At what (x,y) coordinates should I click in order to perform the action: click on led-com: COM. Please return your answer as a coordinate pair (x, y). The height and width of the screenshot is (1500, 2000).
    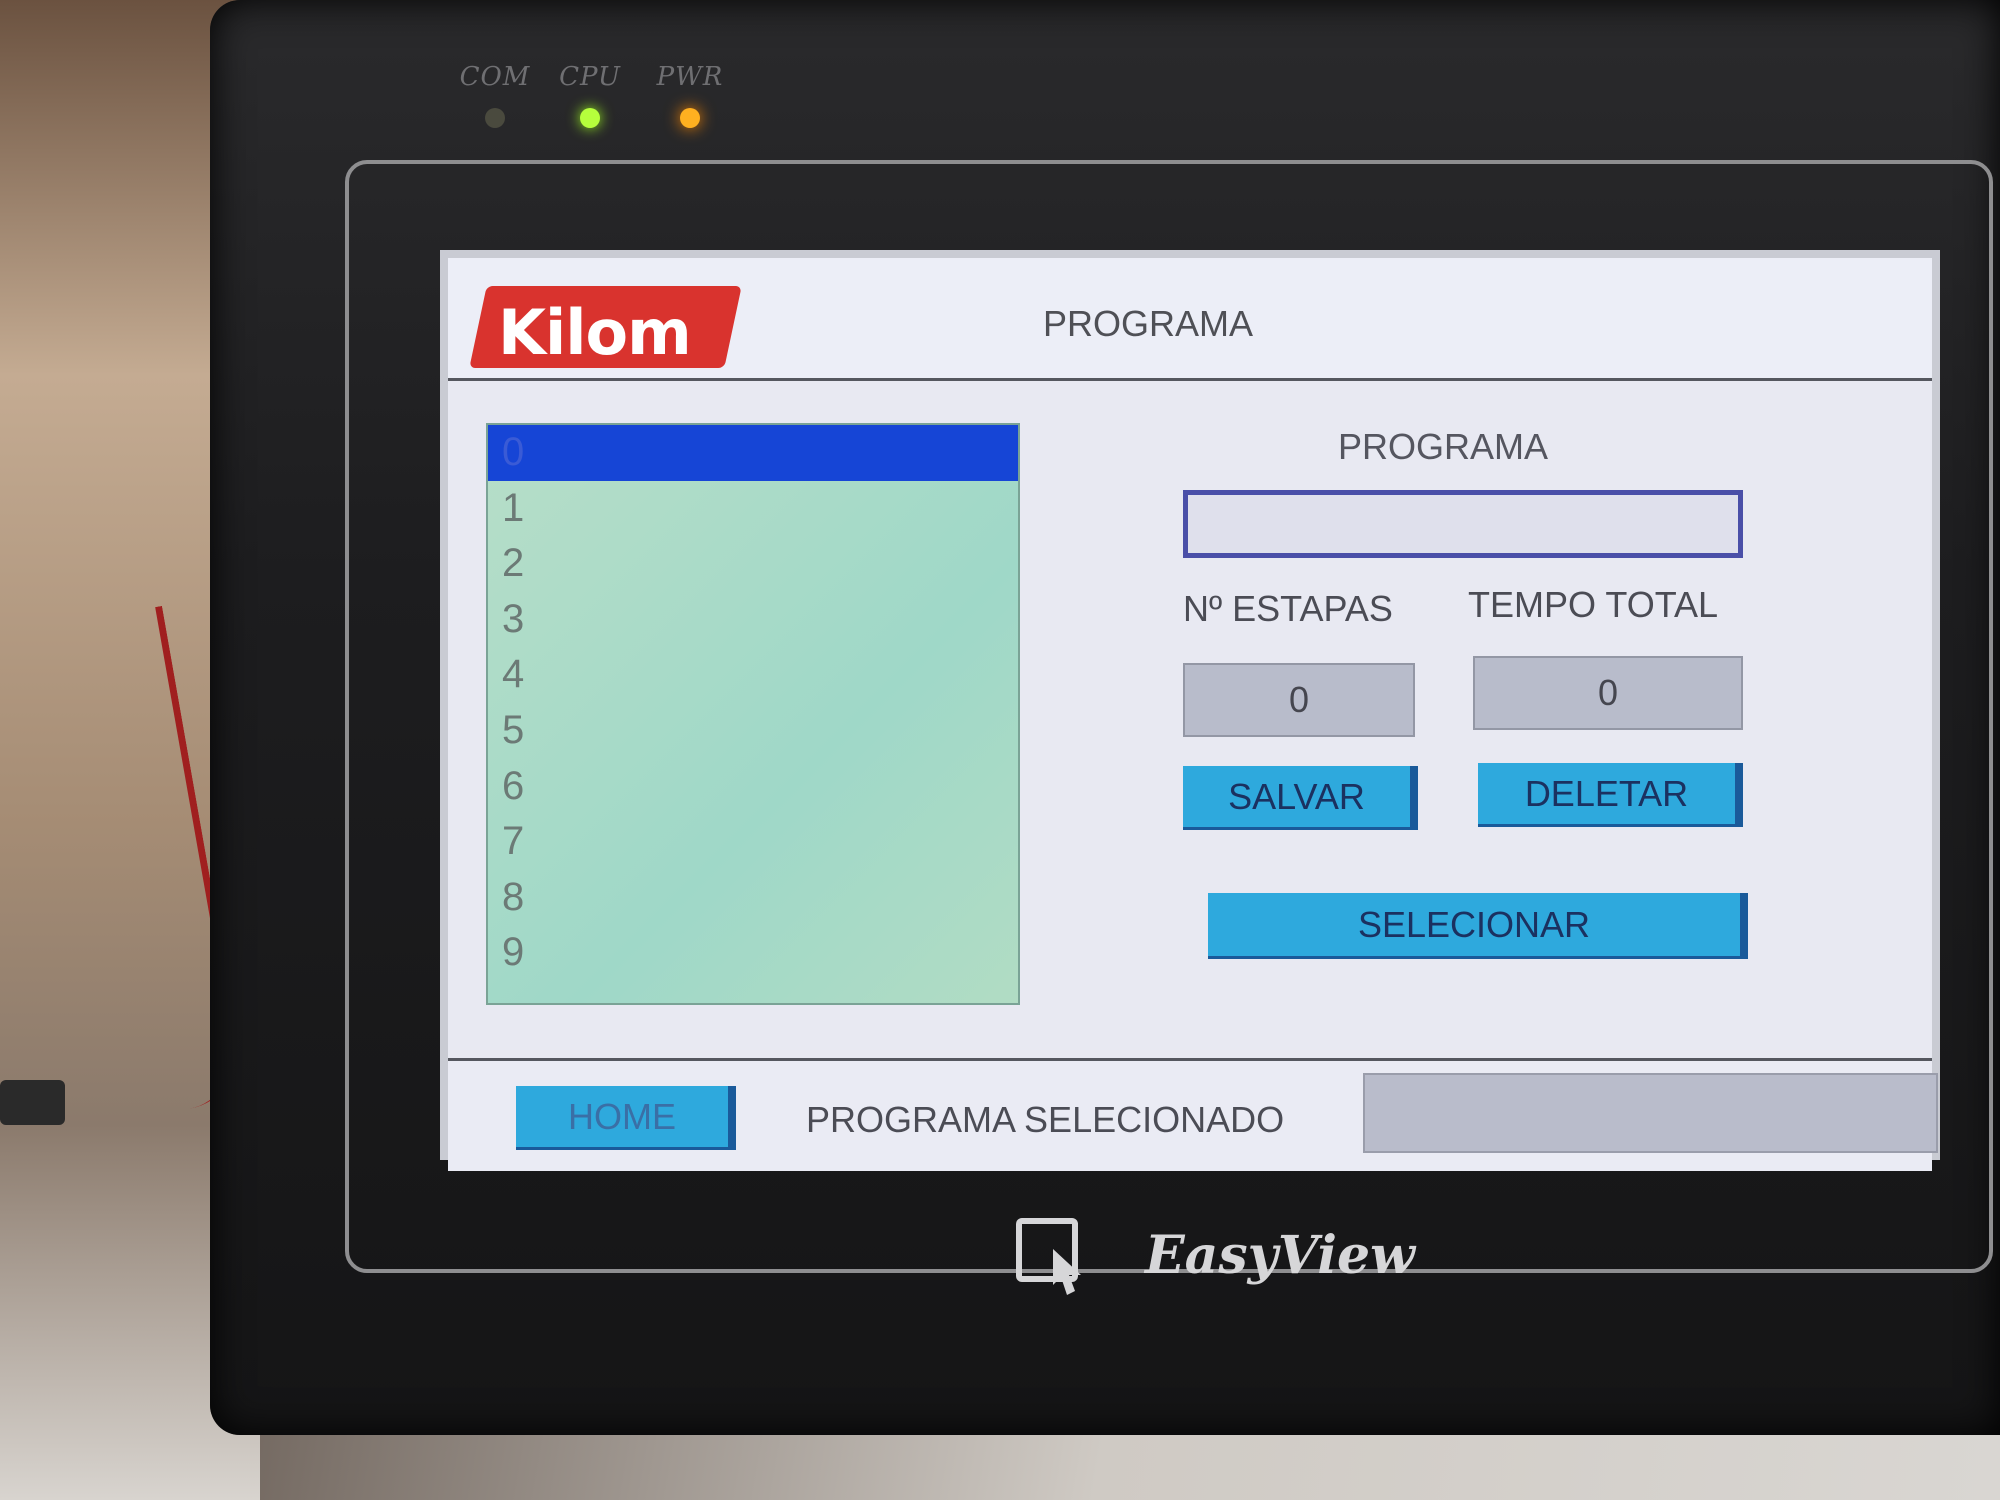
    Looking at the image, I should click on (495, 95).